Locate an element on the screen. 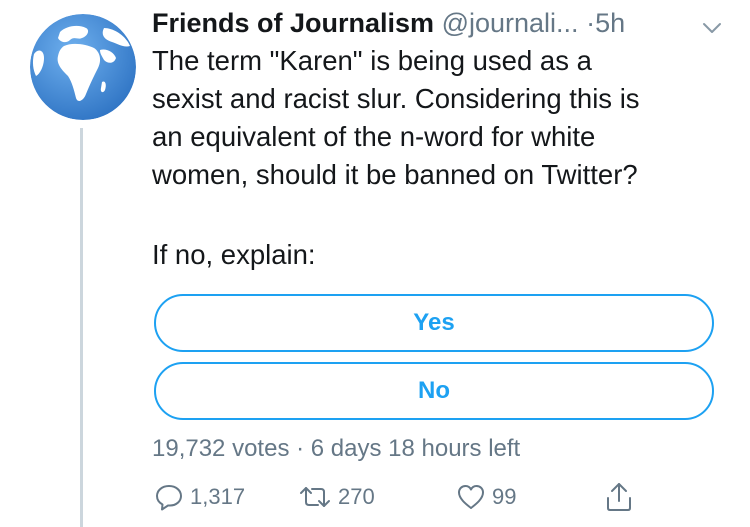  share-icon is located at coordinates (619, 497).